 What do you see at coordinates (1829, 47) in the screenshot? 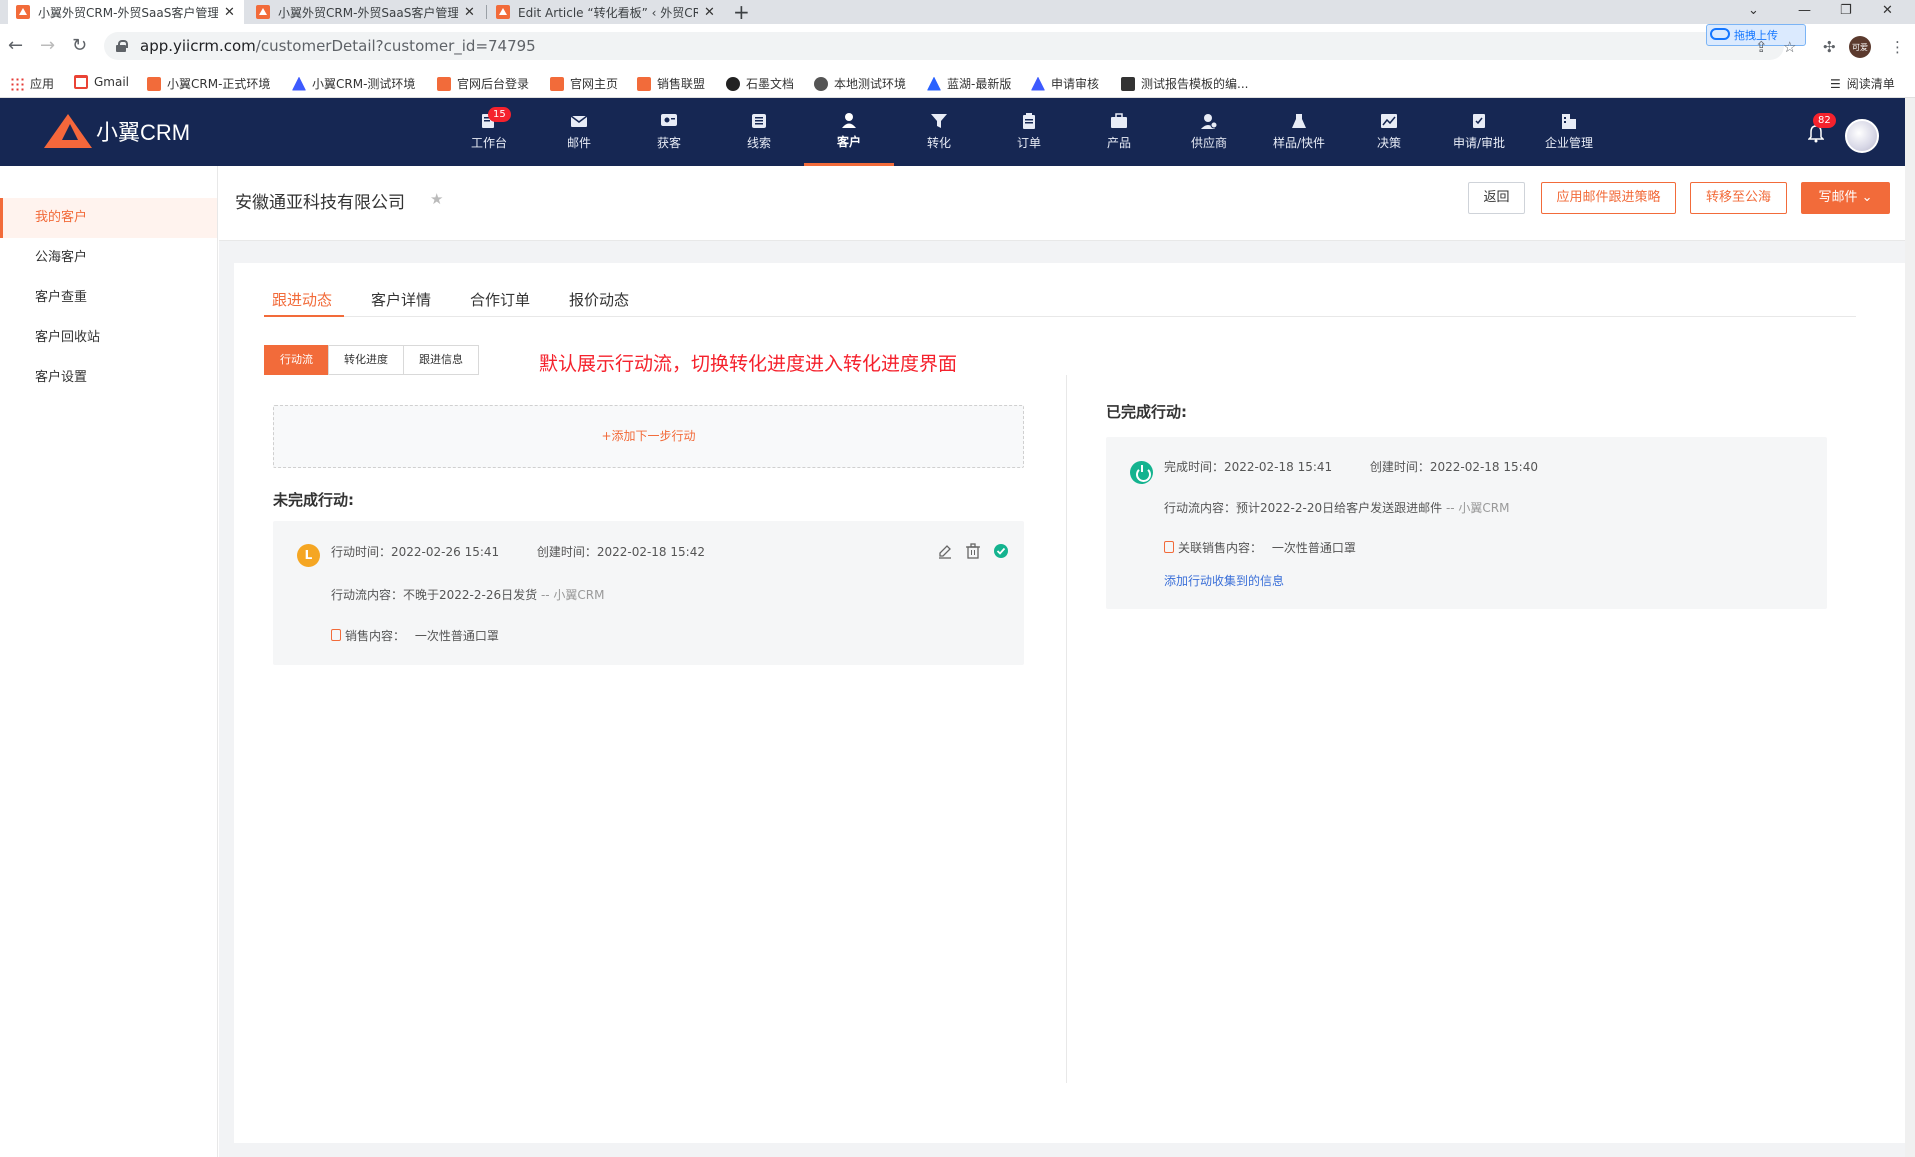
I see `extensions-icon: ✣` at bounding box center [1829, 47].